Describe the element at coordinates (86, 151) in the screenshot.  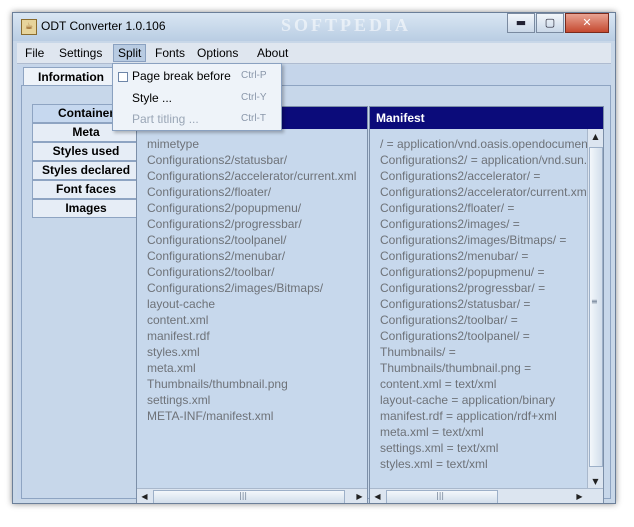
I see `side-tab-styles-used: Styles used` at that location.